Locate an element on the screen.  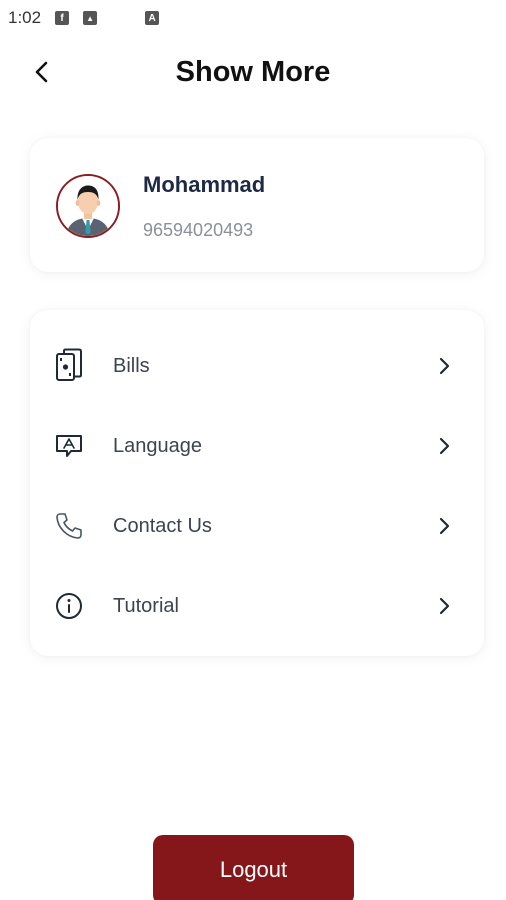
menu-label-bills: Bills is located at coordinates (131, 365).